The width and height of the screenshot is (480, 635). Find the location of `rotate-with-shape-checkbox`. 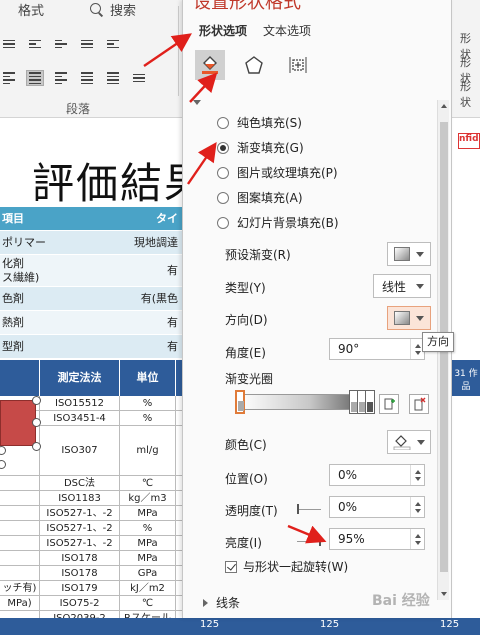

rotate-with-shape-checkbox is located at coordinates (231, 566).